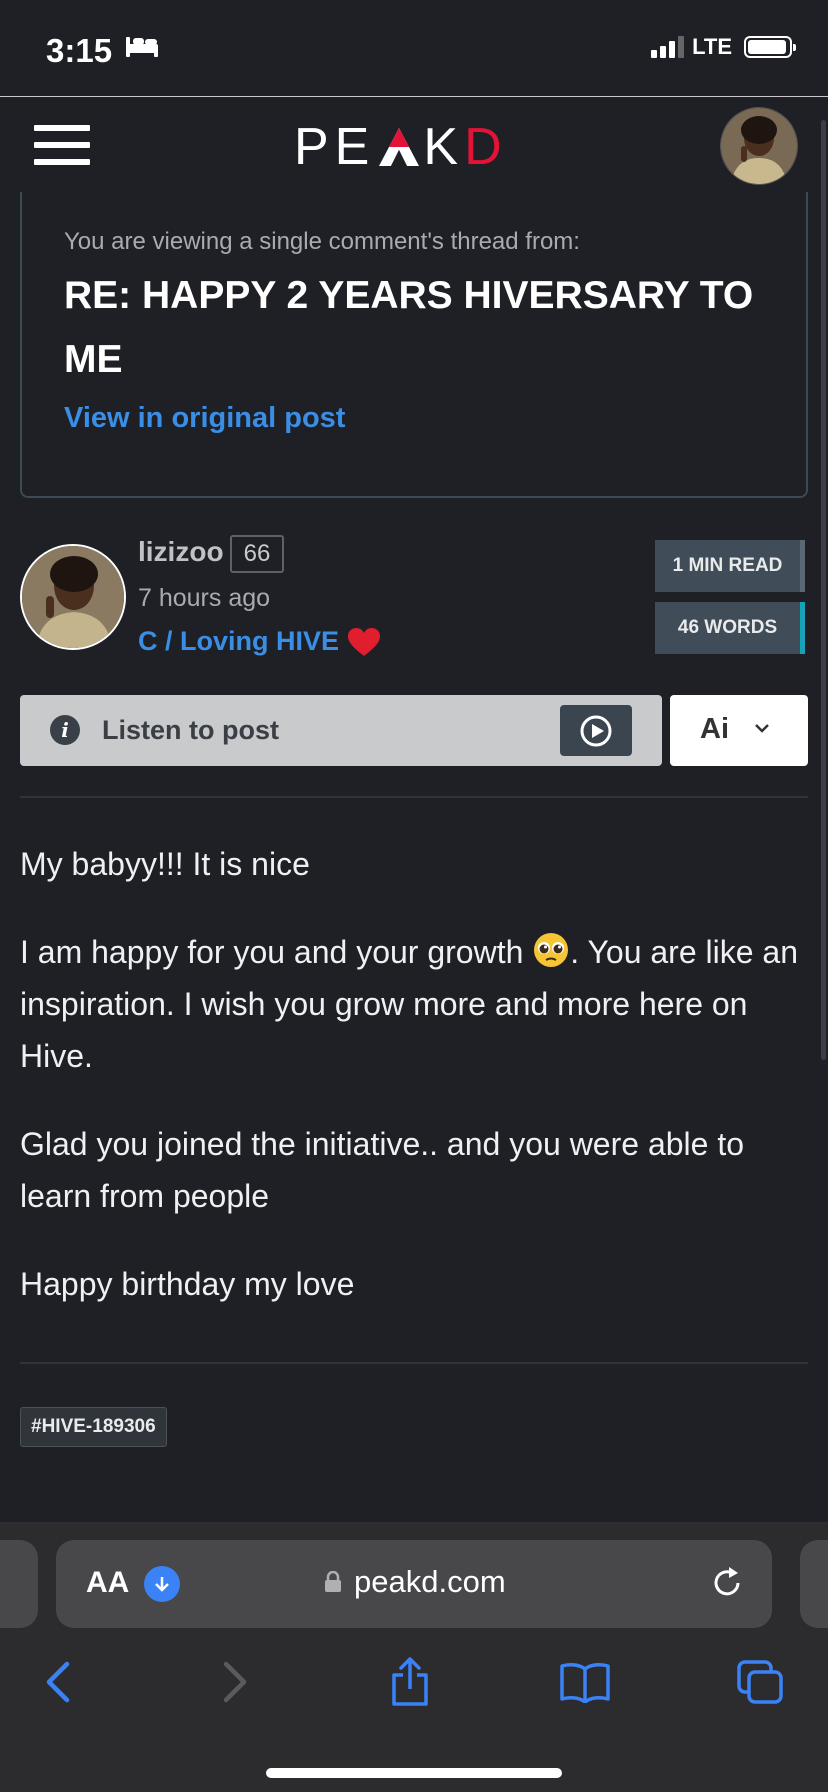 Image resolution: width=828 pixels, height=1792 pixels. What do you see at coordinates (276, 952) in the screenshot?
I see `paragraph-text: I am happy for you and your growth` at bounding box center [276, 952].